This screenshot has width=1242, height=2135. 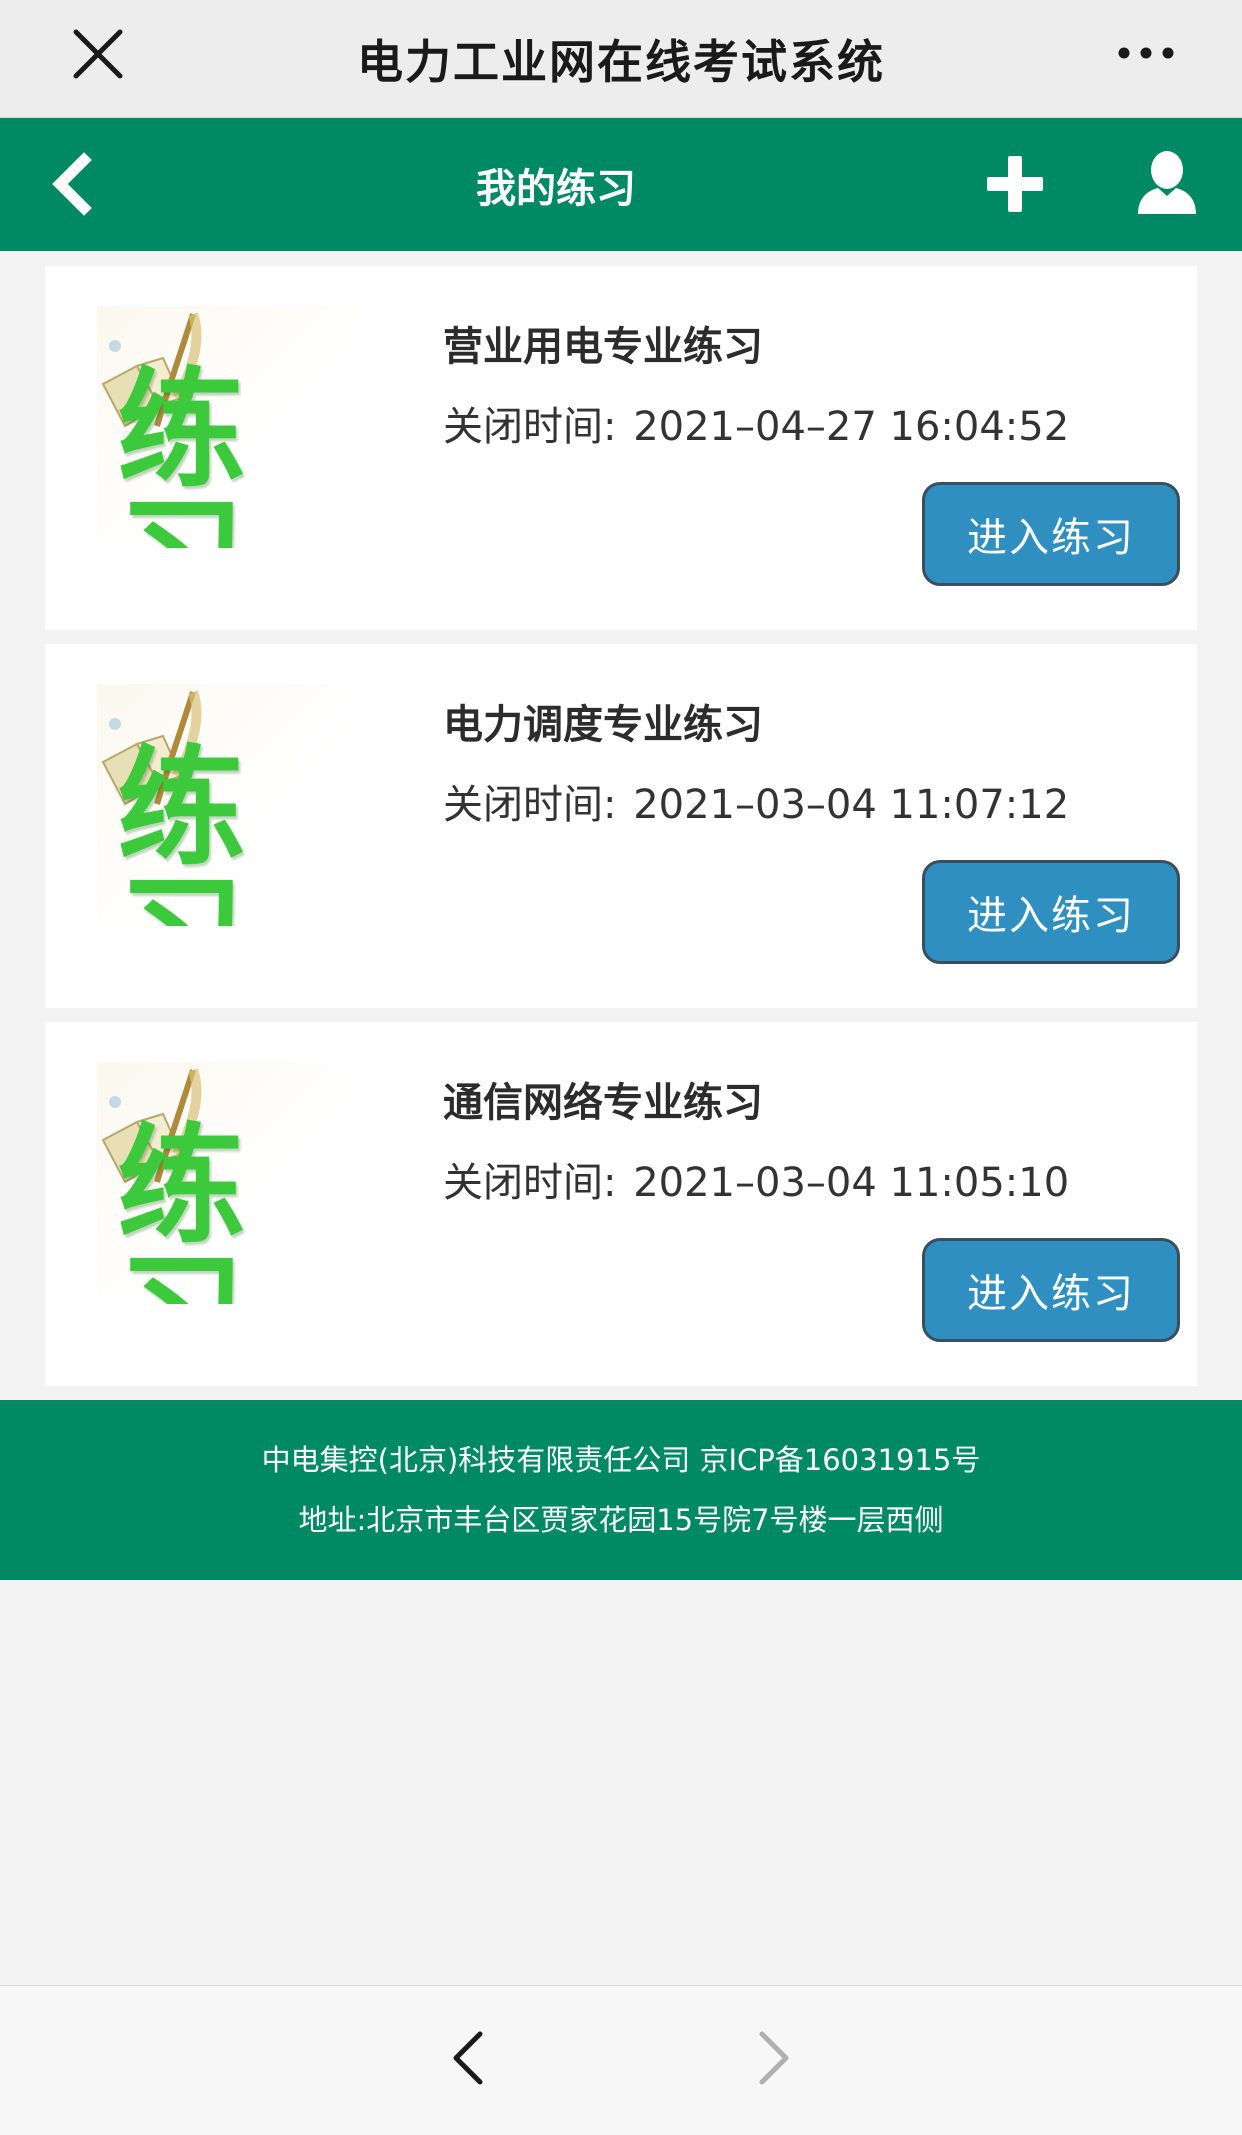 I want to click on close-time-value: 2021–03–04 11:05:10, so click(x=851, y=1183).